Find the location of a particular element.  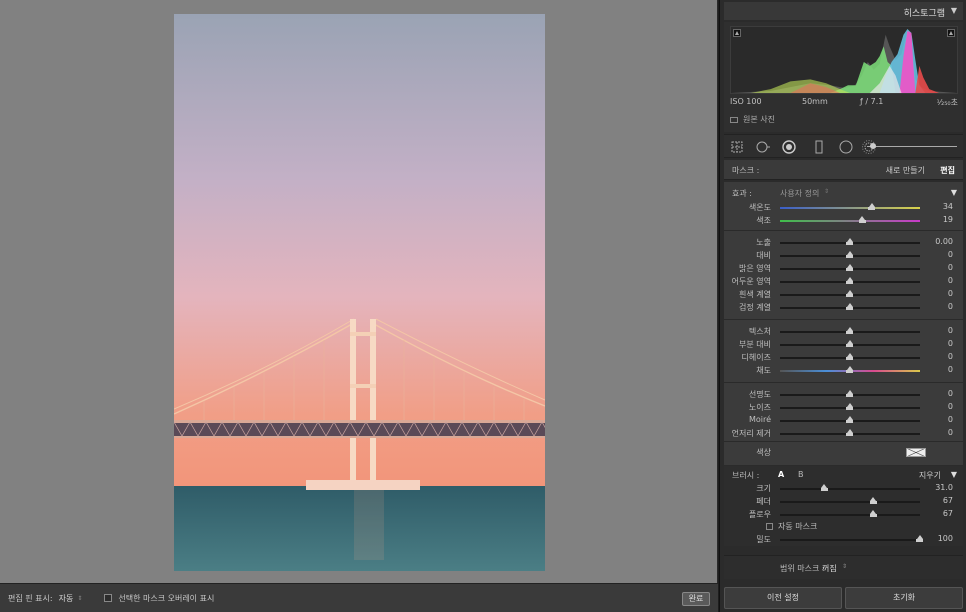

brush-erase-button: 지우기 is located at coordinates (930, 475).